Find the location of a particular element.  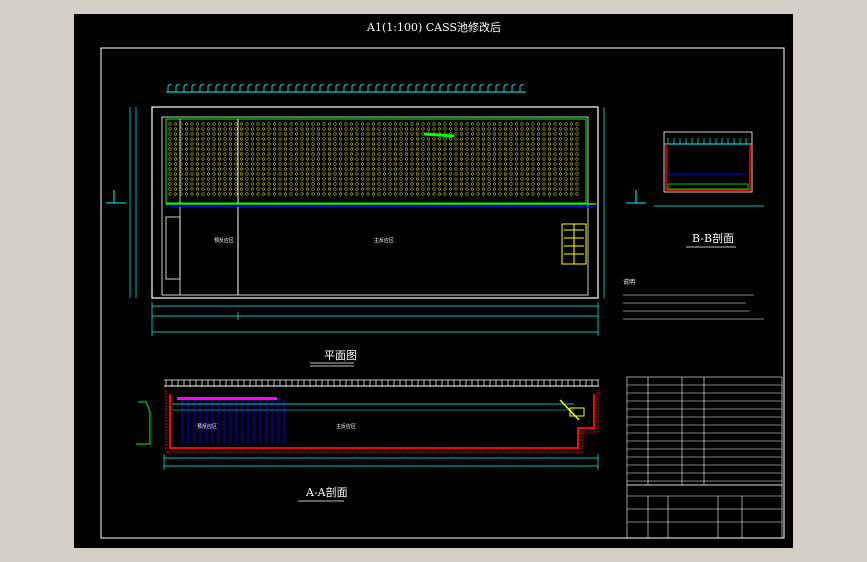

plan-label: 平面图 is located at coordinates (340, 355).